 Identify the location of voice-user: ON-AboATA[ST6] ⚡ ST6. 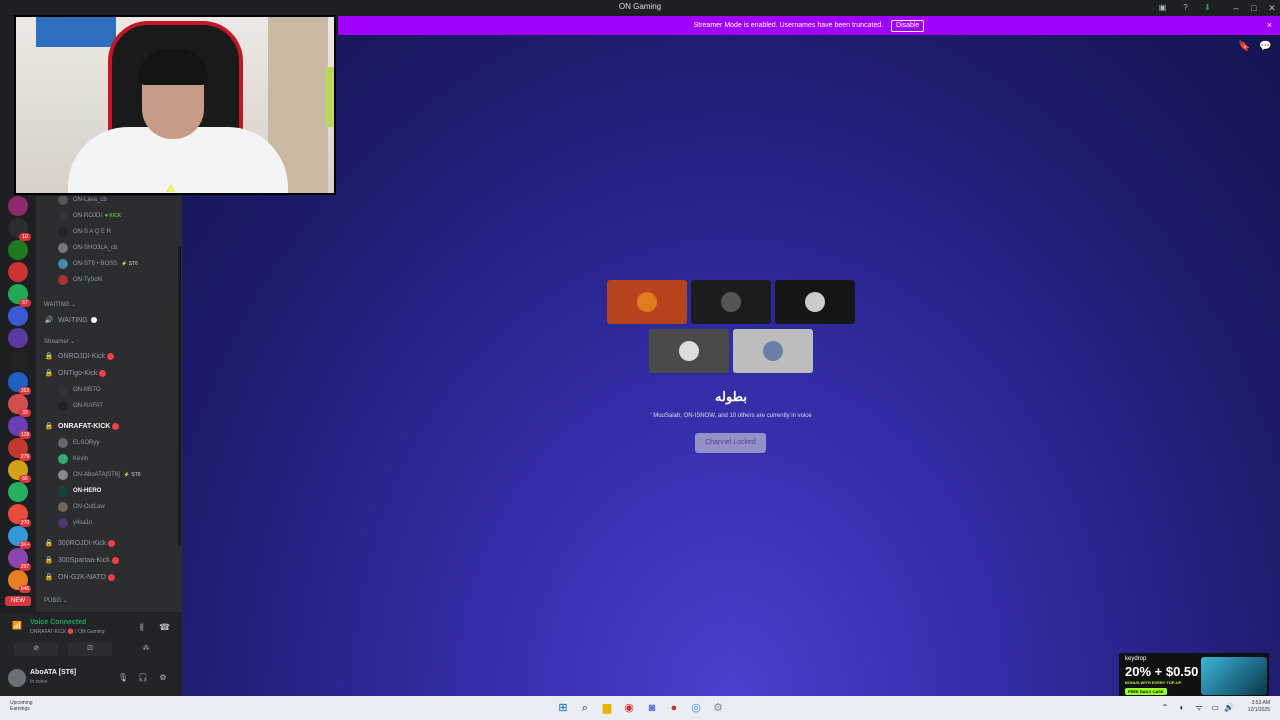
(99, 475).